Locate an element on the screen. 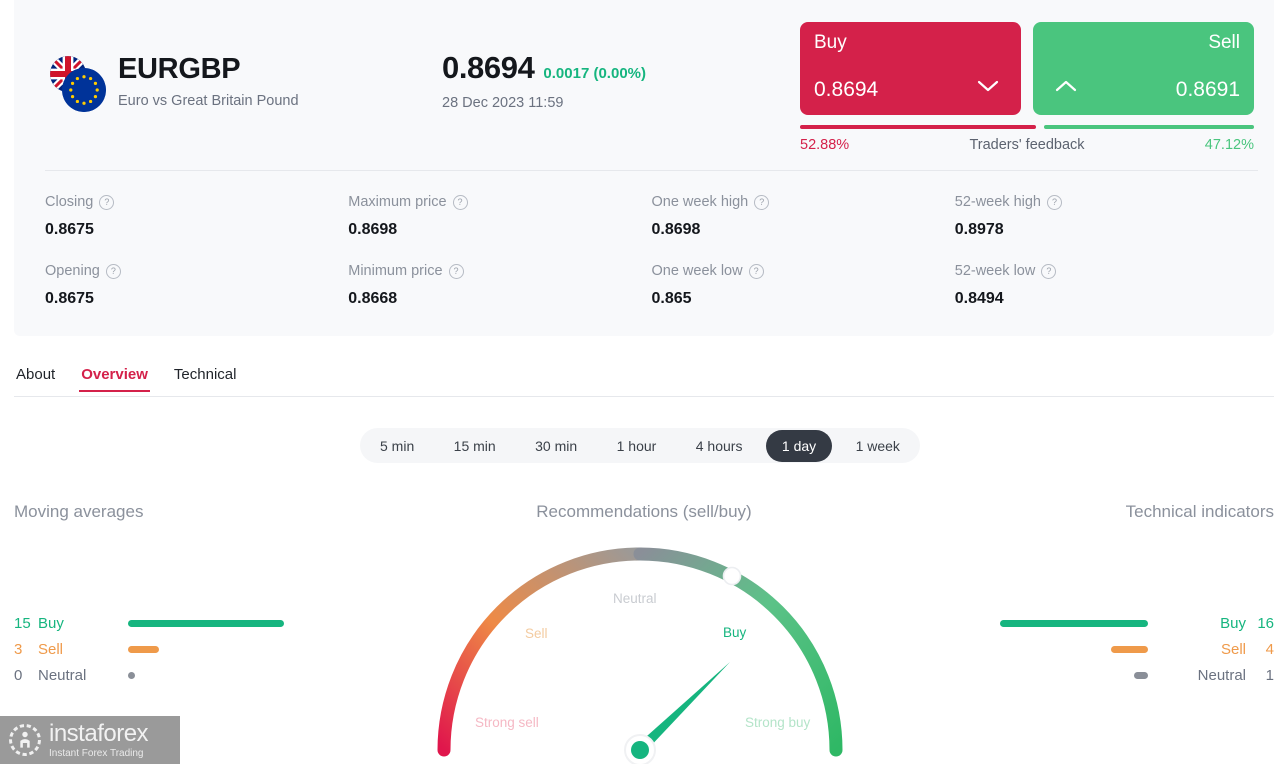 The height and width of the screenshot is (769, 1288). timeframe-5-min: 5 min is located at coordinates (397, 446).